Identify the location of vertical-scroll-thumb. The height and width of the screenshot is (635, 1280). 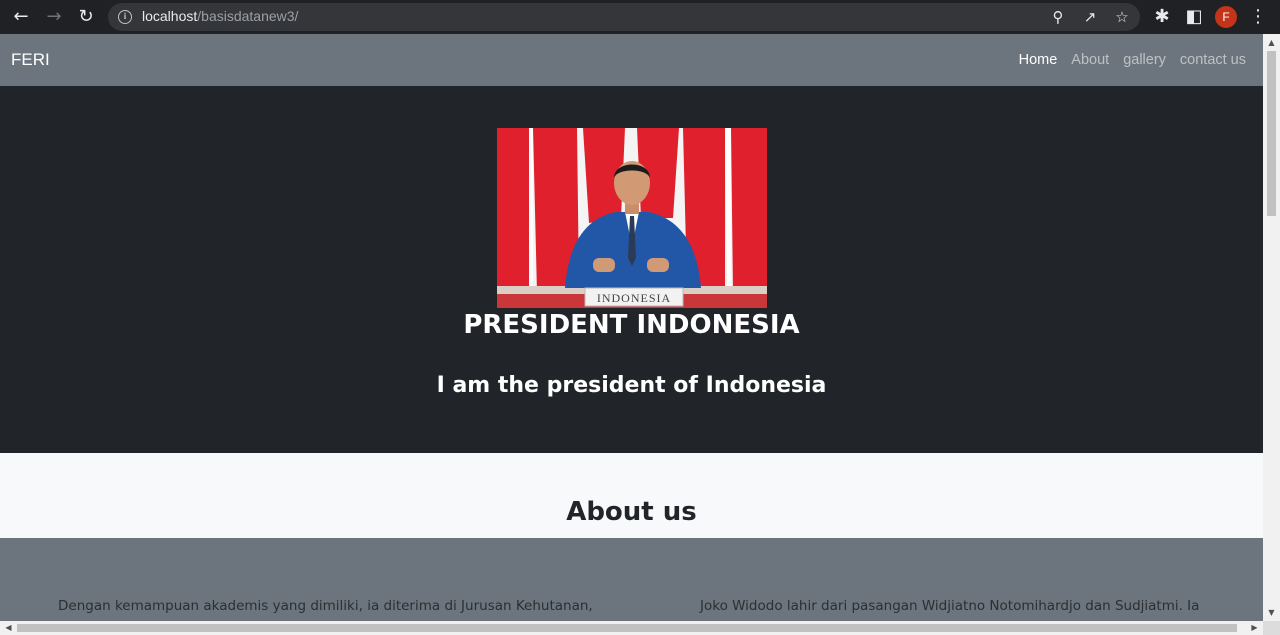
(1271, 133).